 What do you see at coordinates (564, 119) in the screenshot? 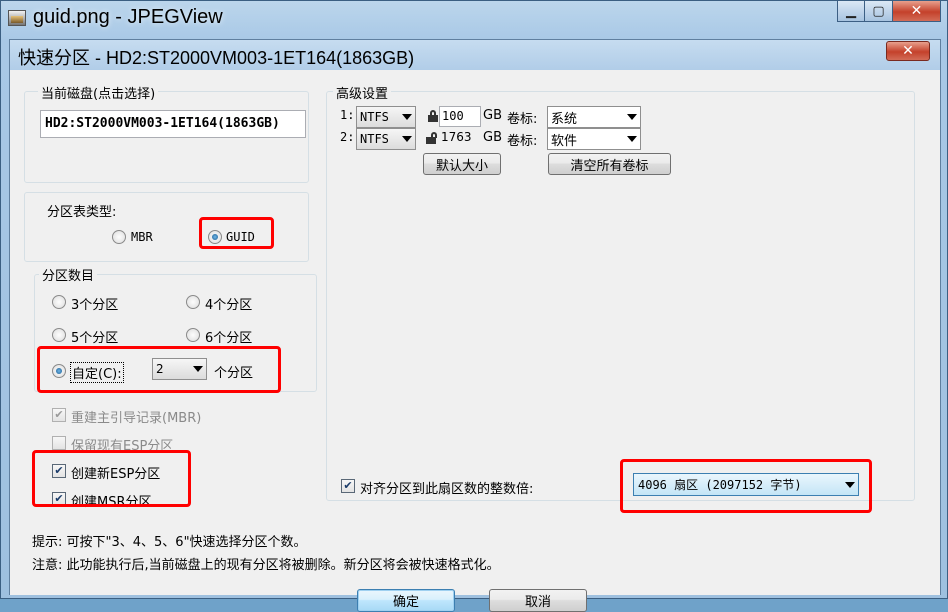
I see `row1-volume-label: 系统` at bounding box center [564, 119].